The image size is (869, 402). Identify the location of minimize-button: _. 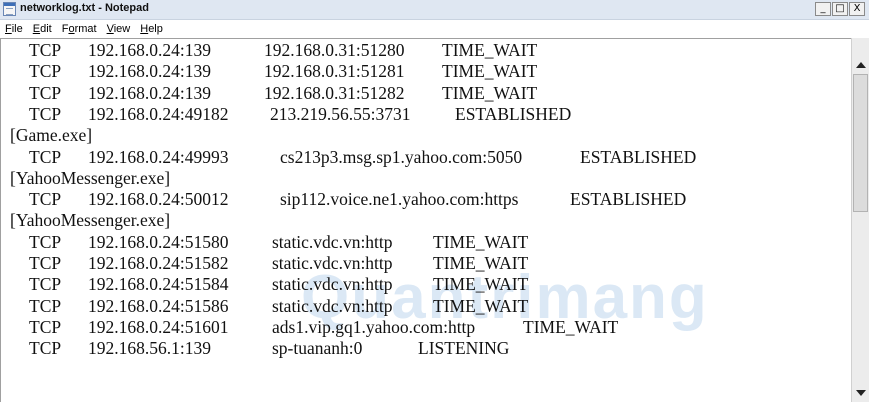
(823, 9).